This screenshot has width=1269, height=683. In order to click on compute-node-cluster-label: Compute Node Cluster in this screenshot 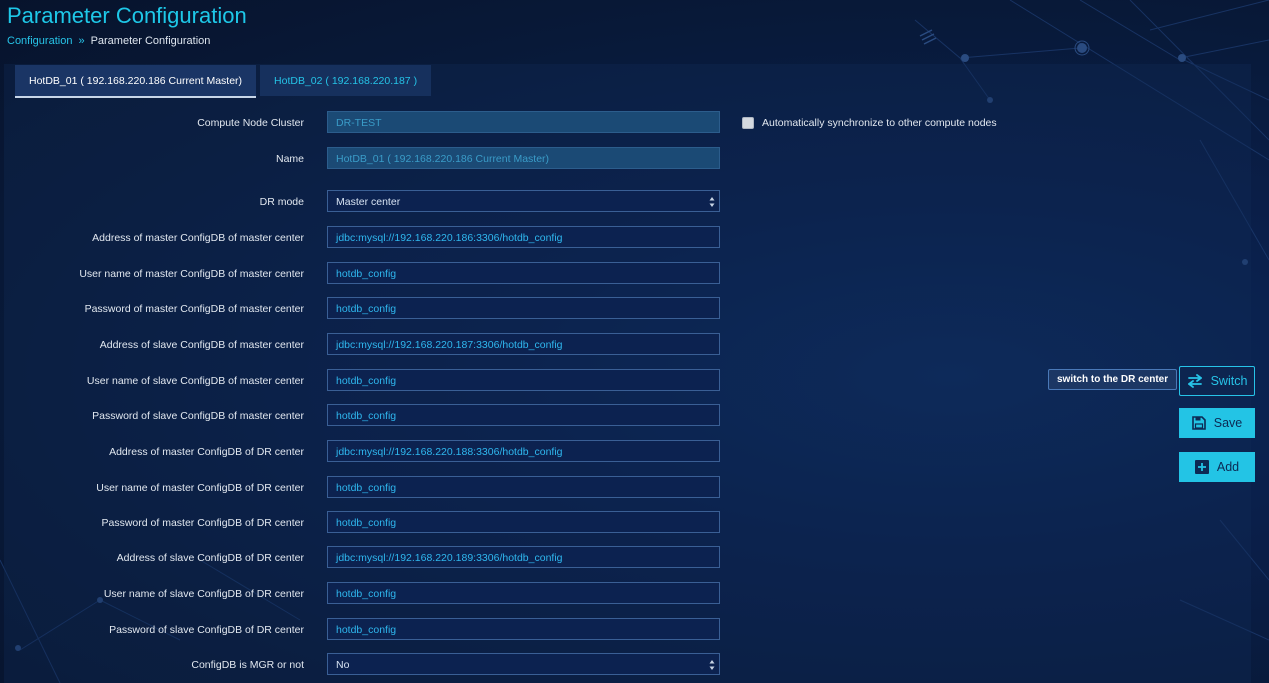, I will do `click(250, 123)`.